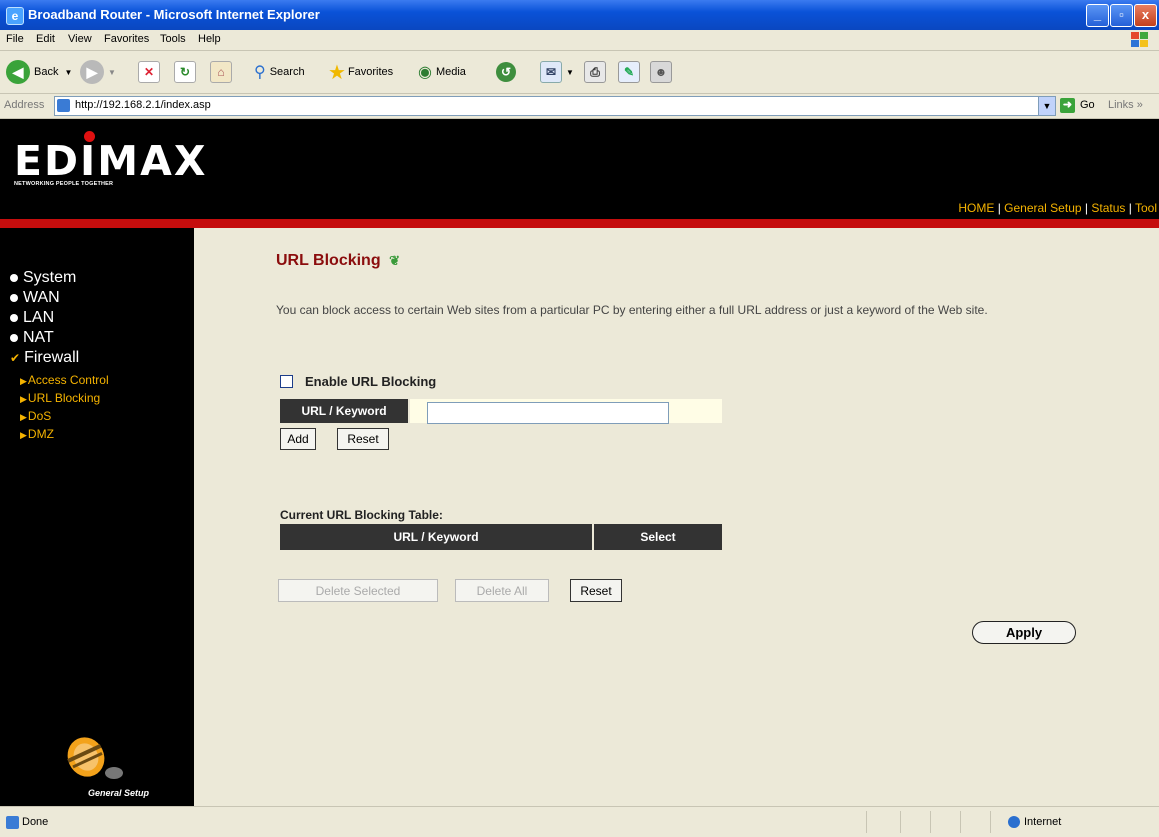  Describe the element at coordinates (337, 72) in the screenshot. I see `star-icon: ★` at that location.